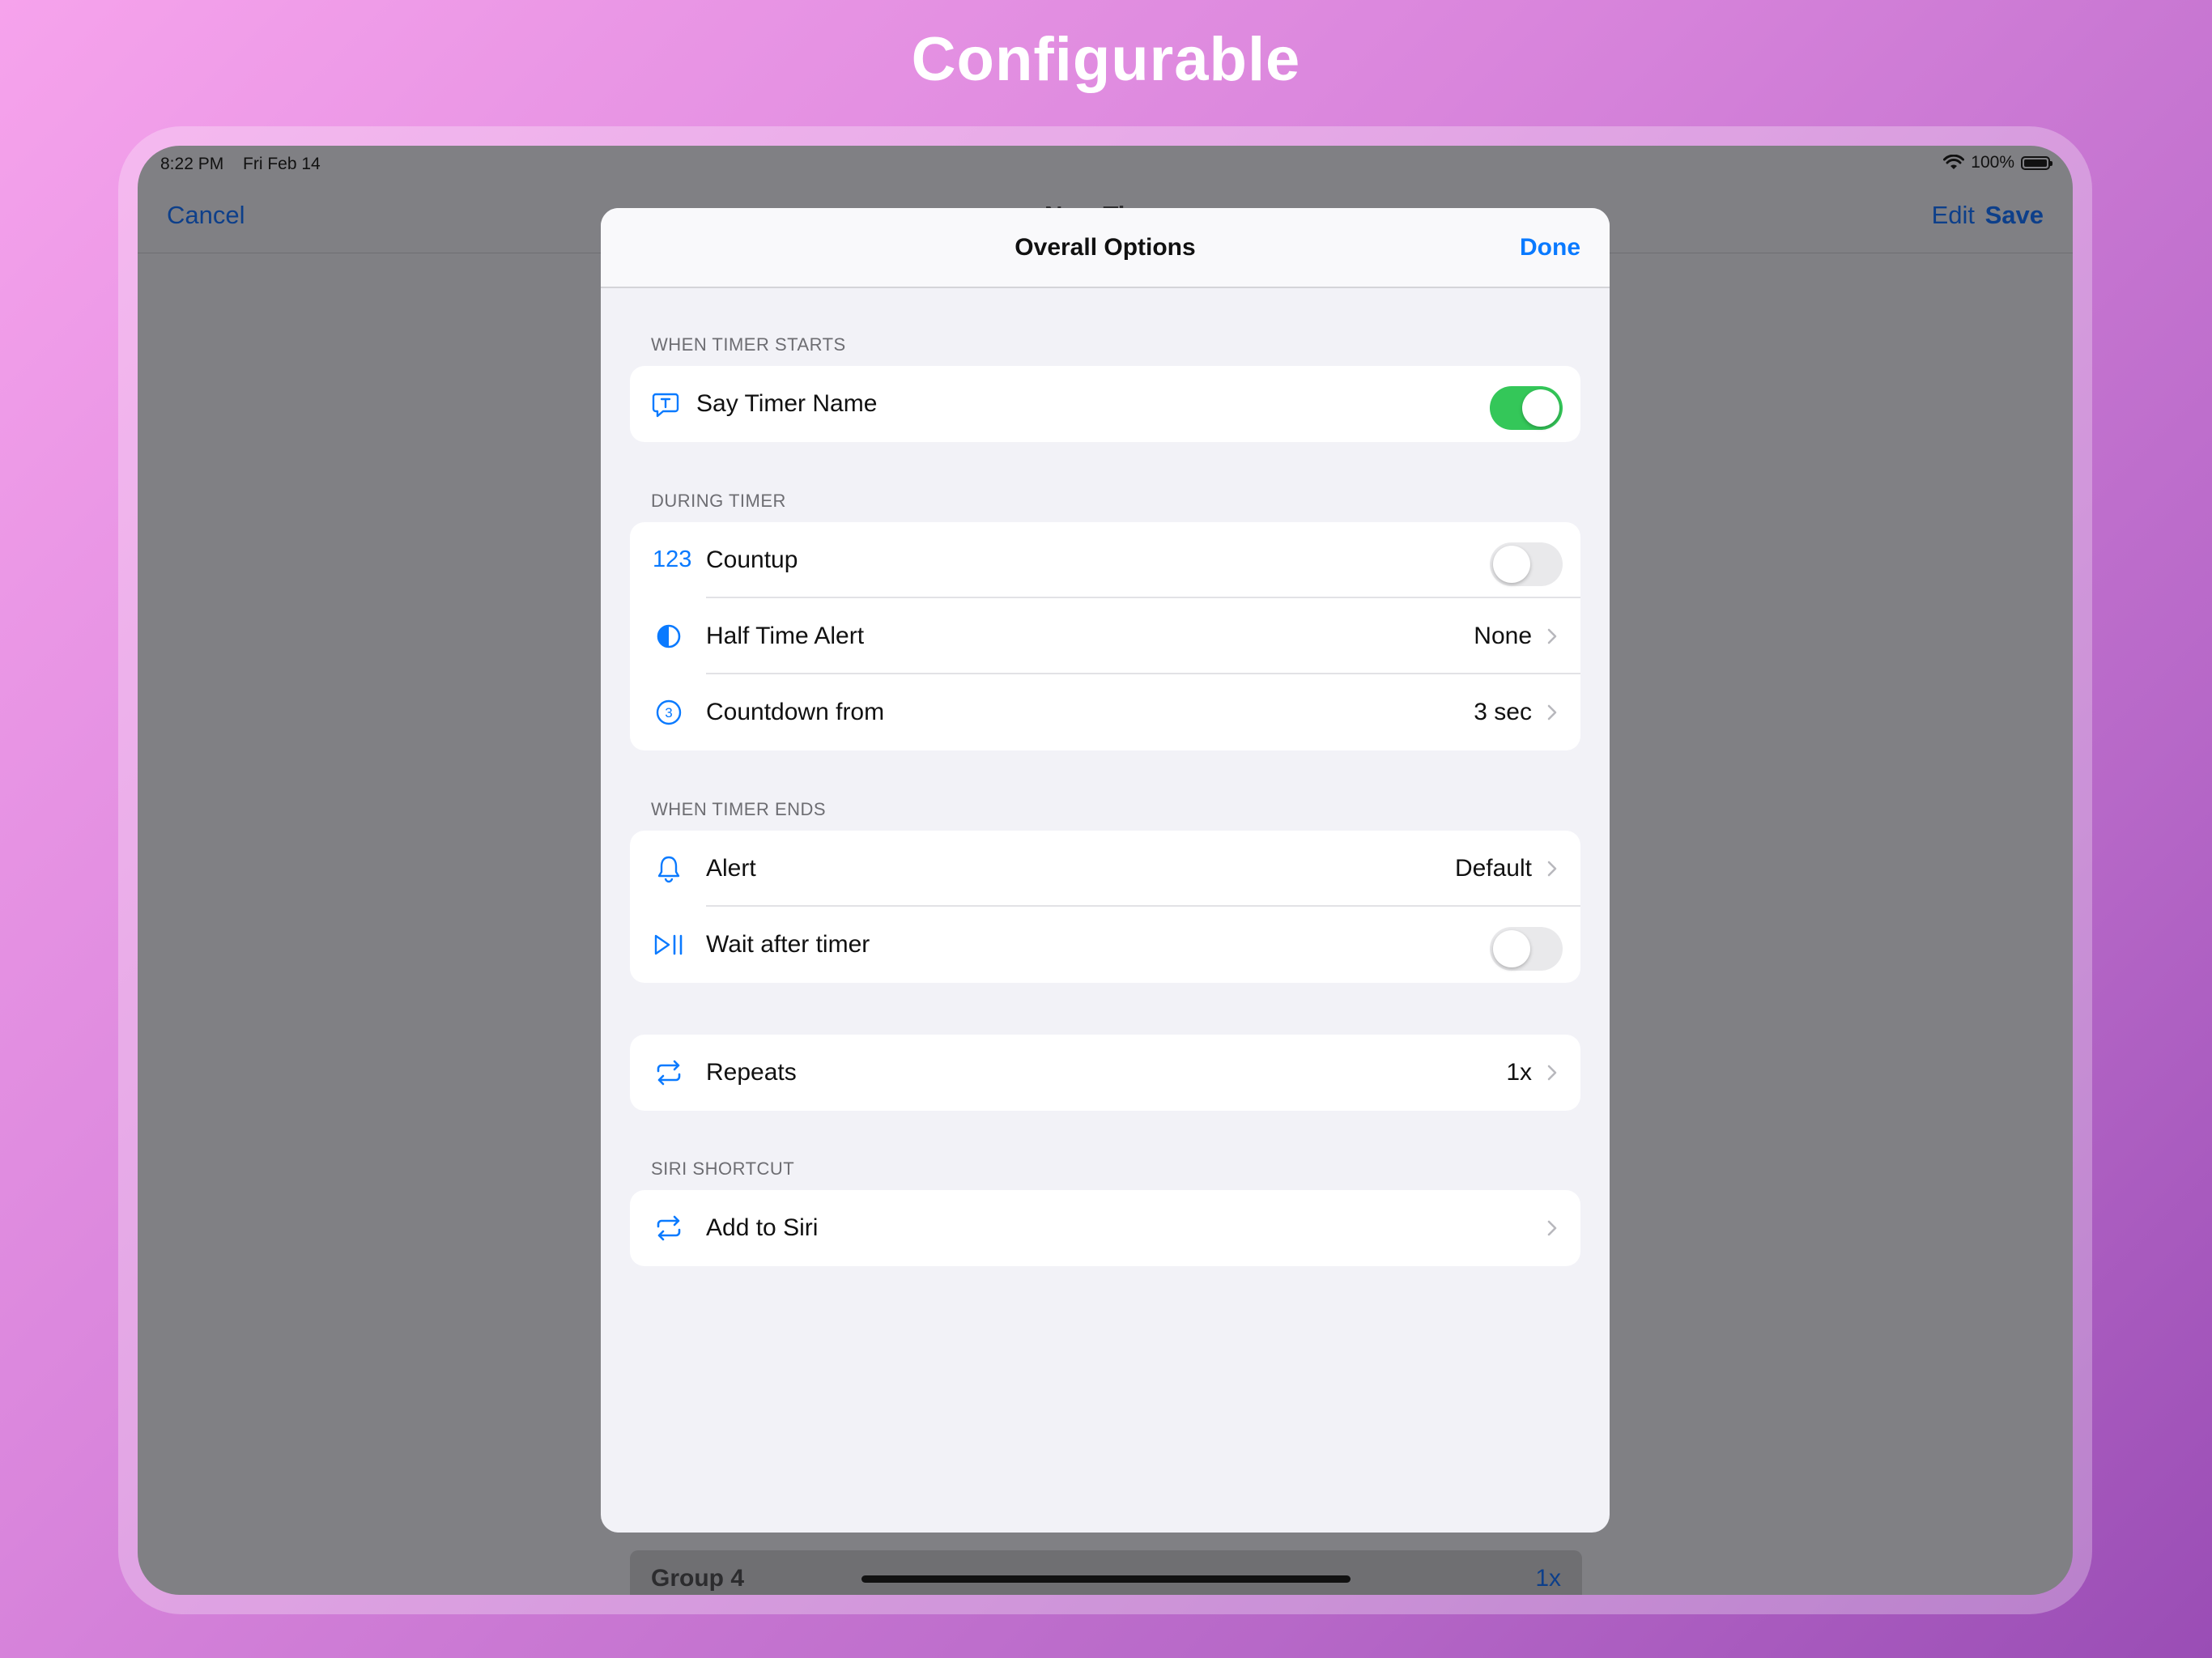  What do you see at coordinates (788, 944) in the screenshot?
I see `wait-after-timer-label: Wait after timer` at bounding box center [788, 944].